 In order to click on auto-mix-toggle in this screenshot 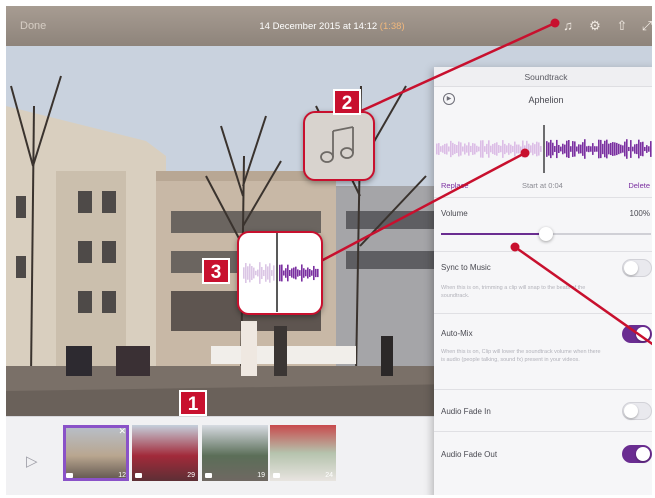, I will do `click(637, 334)`.